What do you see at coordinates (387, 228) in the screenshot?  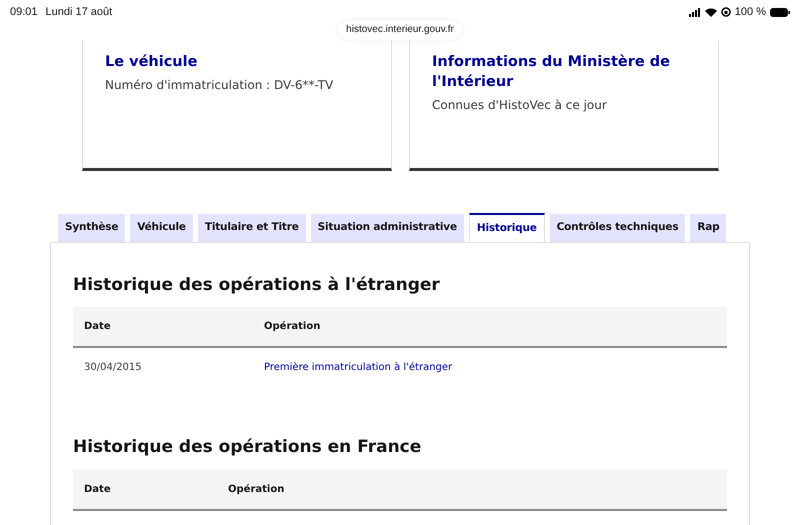 I see `tab: Situation administrative` at bounding box center [387, 228].